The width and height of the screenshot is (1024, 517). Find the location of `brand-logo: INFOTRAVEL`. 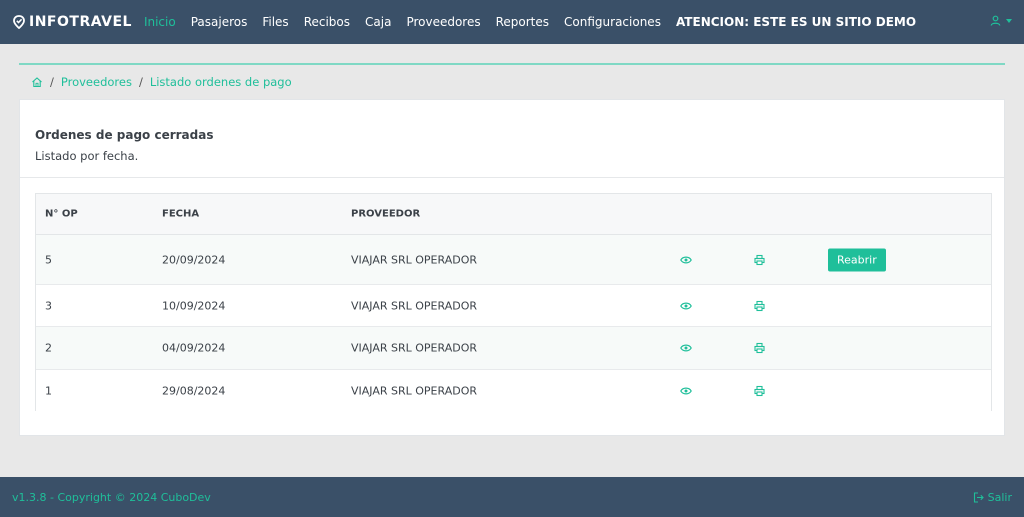

brand-logo: INFOTRAVEL is located at coordinates (72, 22).